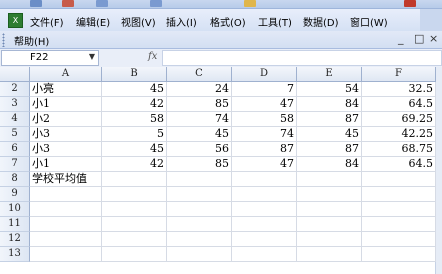  Describe the element at coordinates (302, 58) in the screenshot. I see `formula-input` at that location.